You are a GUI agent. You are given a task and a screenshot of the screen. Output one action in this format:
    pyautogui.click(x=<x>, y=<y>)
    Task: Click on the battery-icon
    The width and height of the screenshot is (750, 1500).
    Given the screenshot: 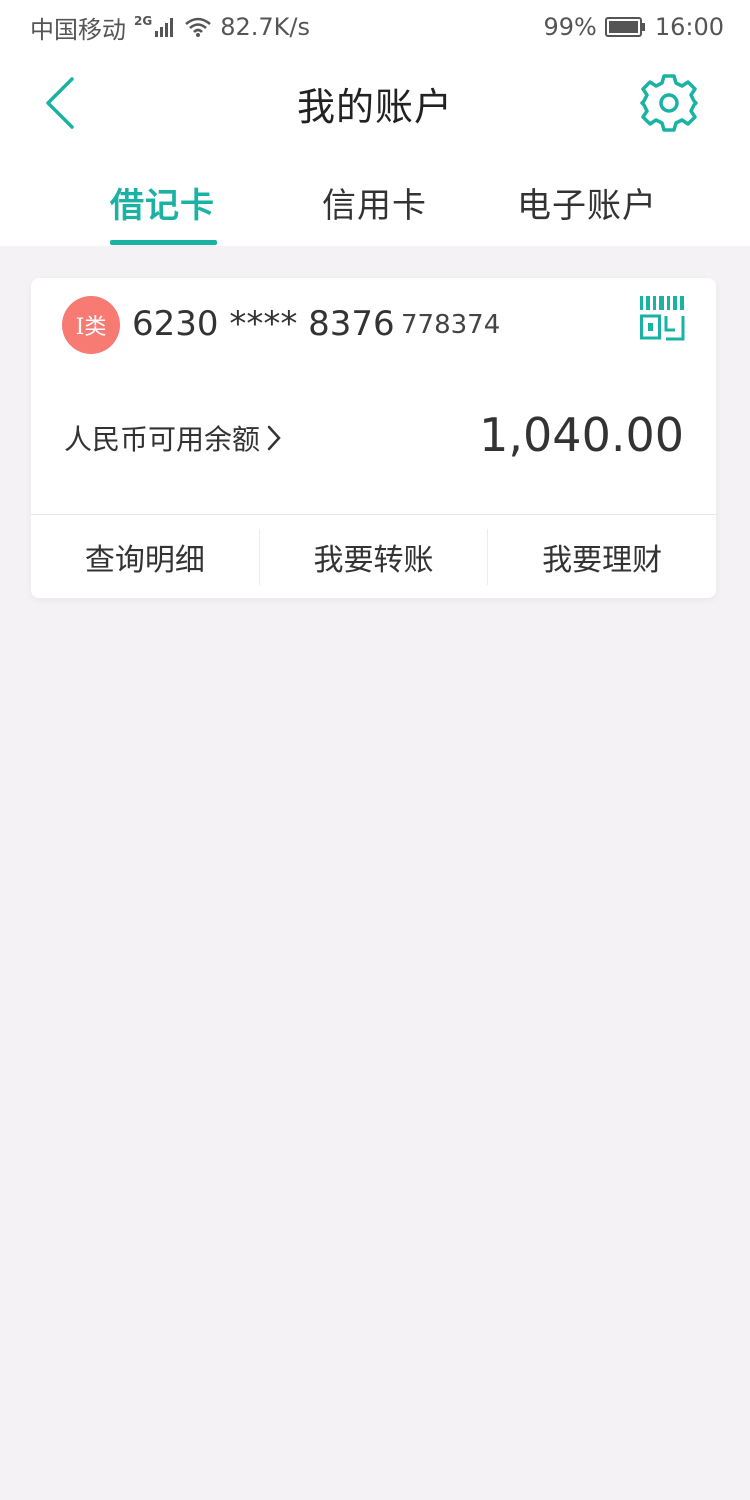 What is the action you would take?
    pyautogui.click(x=624, y=27)
    